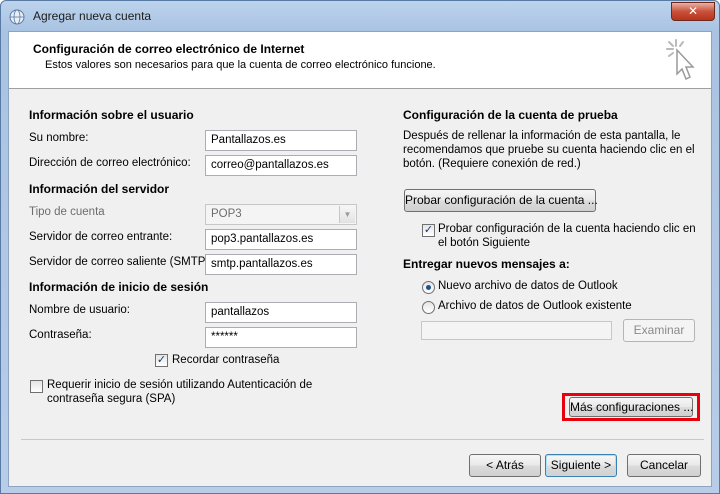 The height and width of the screenshot is (494, 720). Describe the element at coordinates (161, 360) in the screenshot. I see `remember-password-checkbox: ✓` at that location.